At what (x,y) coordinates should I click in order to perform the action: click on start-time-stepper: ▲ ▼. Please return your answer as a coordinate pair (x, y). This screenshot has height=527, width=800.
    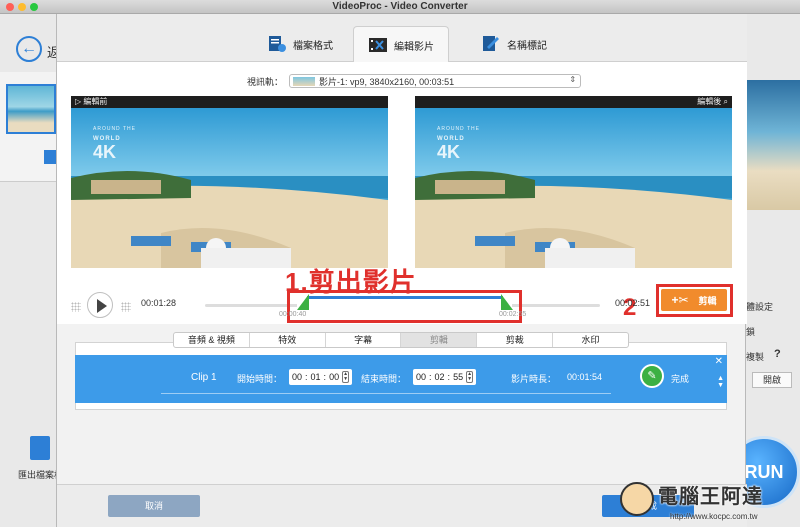
    Looking at the image, I should click on (346, 377).